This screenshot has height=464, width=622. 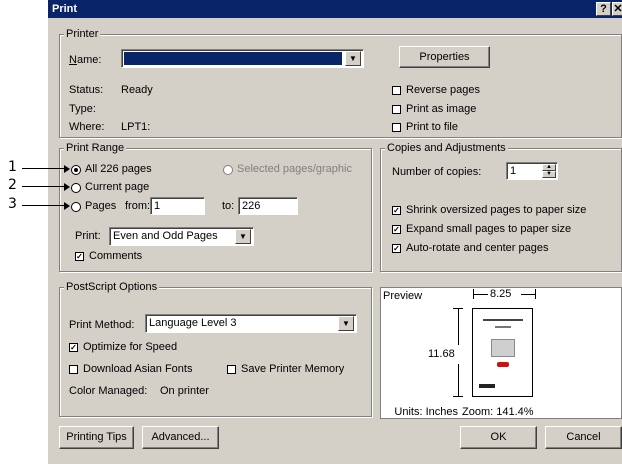 What do you see at coordinates (233, 58) in the screenshot?
I see `printer-name-value` at bounding box center [233, 58].